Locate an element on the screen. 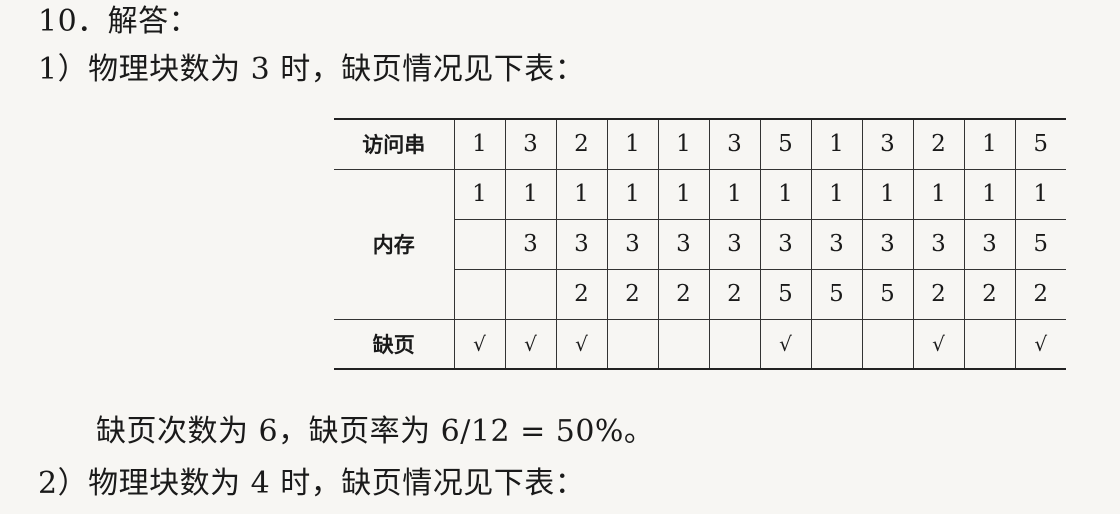 The height and width of the screenshot is (514, 1120). fault-label: 缺页 is located at coordinates (393, 344).